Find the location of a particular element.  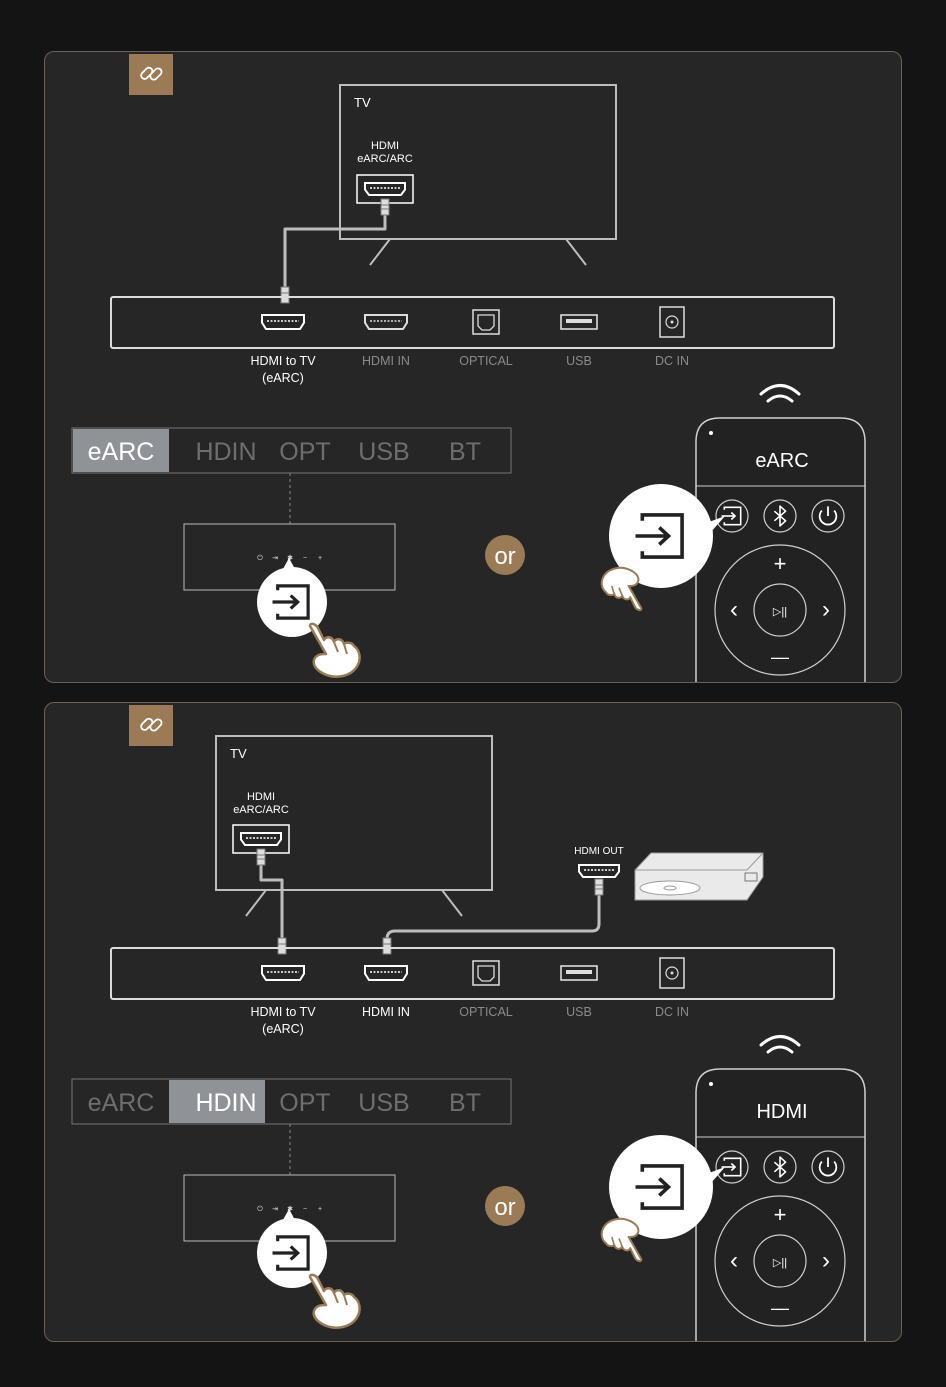

port-label: OPTICAL is located at coordinates (486, 361).